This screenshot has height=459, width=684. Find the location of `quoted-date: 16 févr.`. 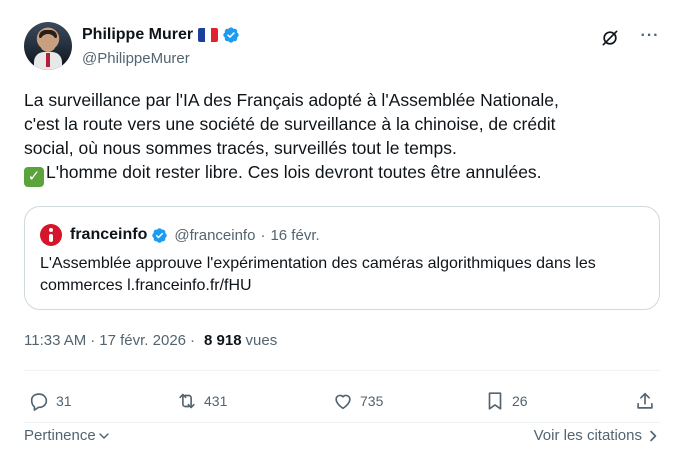

quoted-date: 16 févr. is located at coordinates (295, 235).